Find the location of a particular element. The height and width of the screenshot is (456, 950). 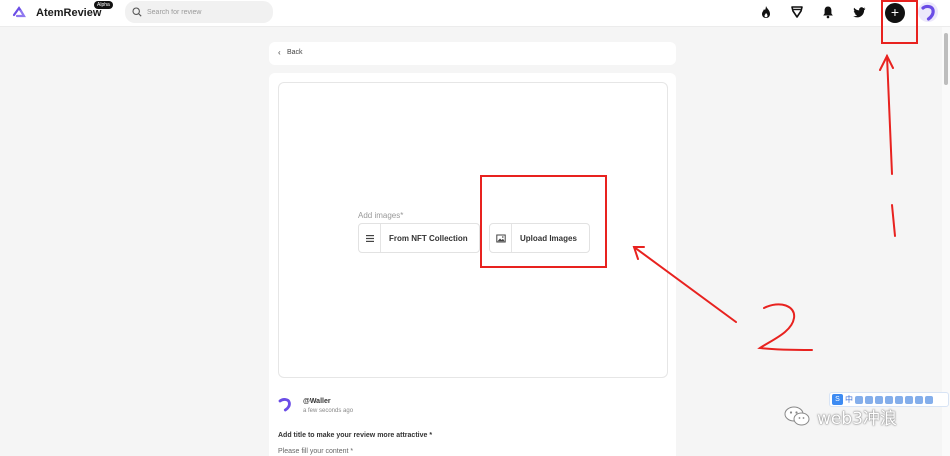

search-input is located at coordinates (207, 12).